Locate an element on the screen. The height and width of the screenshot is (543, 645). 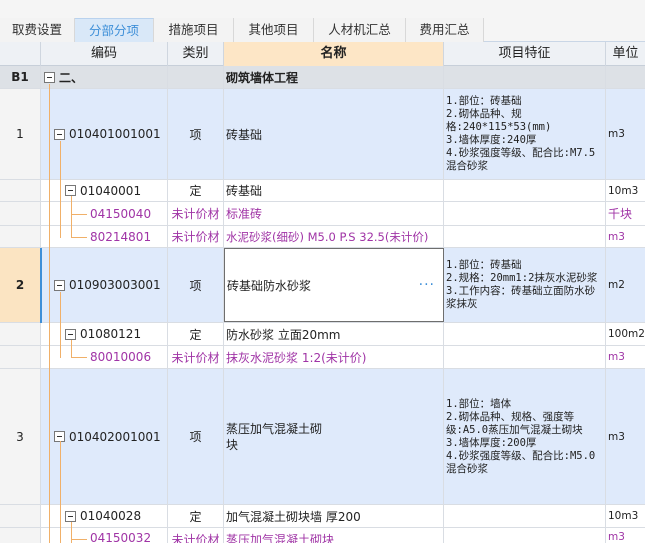
row-unit: 千块 is located at coordinates (625, 213).